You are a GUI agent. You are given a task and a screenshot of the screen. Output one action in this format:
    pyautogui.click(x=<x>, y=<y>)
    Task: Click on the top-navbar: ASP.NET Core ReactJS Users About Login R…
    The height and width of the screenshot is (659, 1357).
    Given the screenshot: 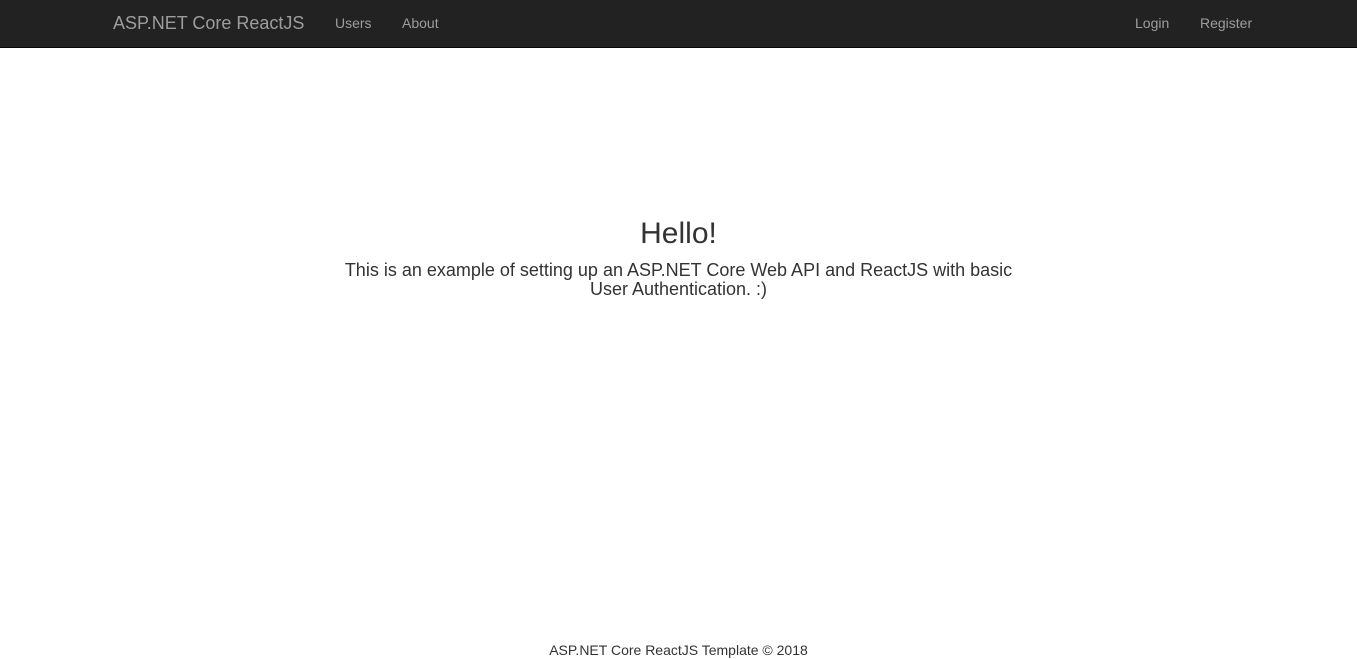 What is the action you would take?
    pyautogui.click(x=678, y=24)
    